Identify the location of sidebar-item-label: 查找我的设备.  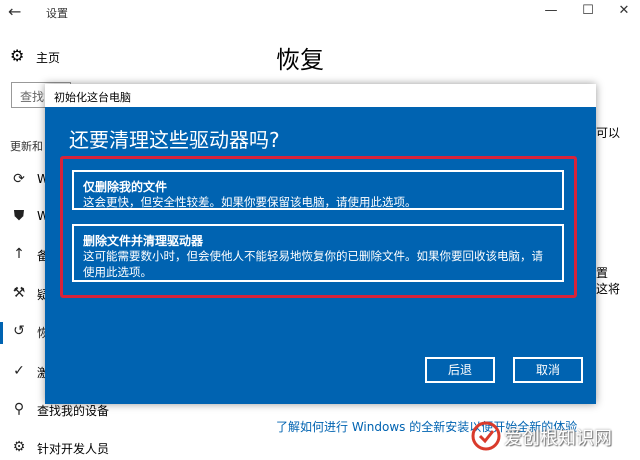
(73, 411).